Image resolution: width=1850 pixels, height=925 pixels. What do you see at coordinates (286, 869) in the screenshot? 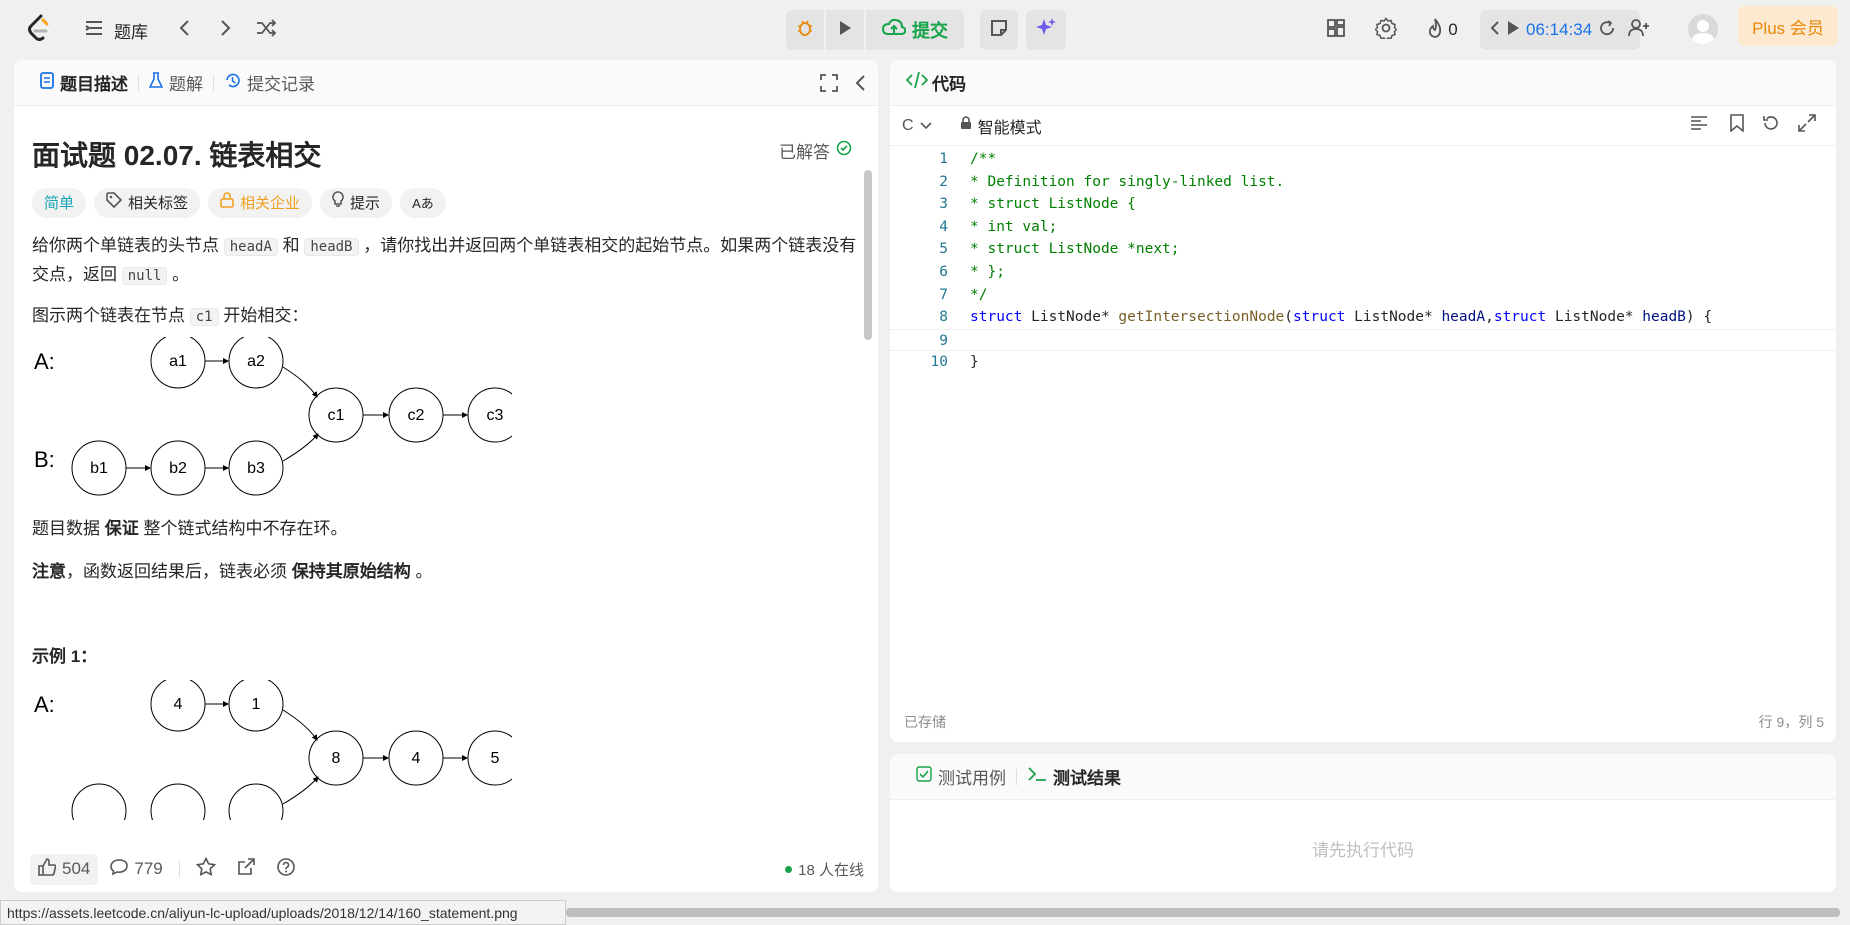
I see `help-icon` at bounding box center [286, 869].